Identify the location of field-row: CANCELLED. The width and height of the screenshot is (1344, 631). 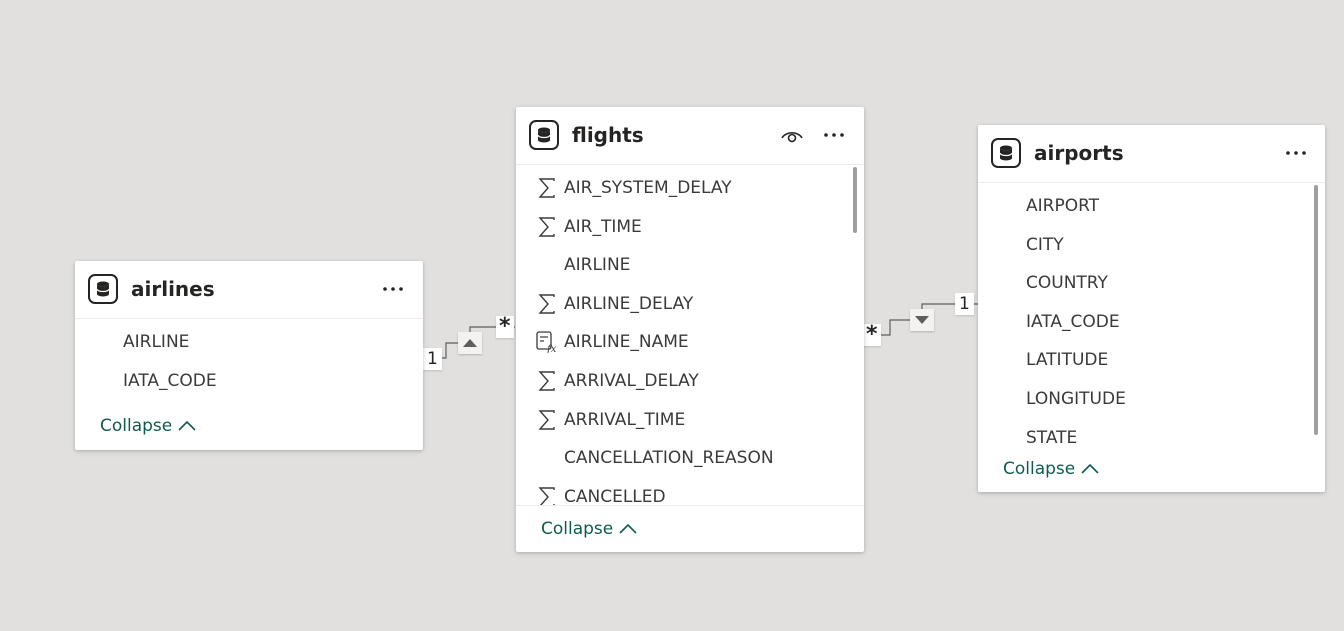
(690, 491).